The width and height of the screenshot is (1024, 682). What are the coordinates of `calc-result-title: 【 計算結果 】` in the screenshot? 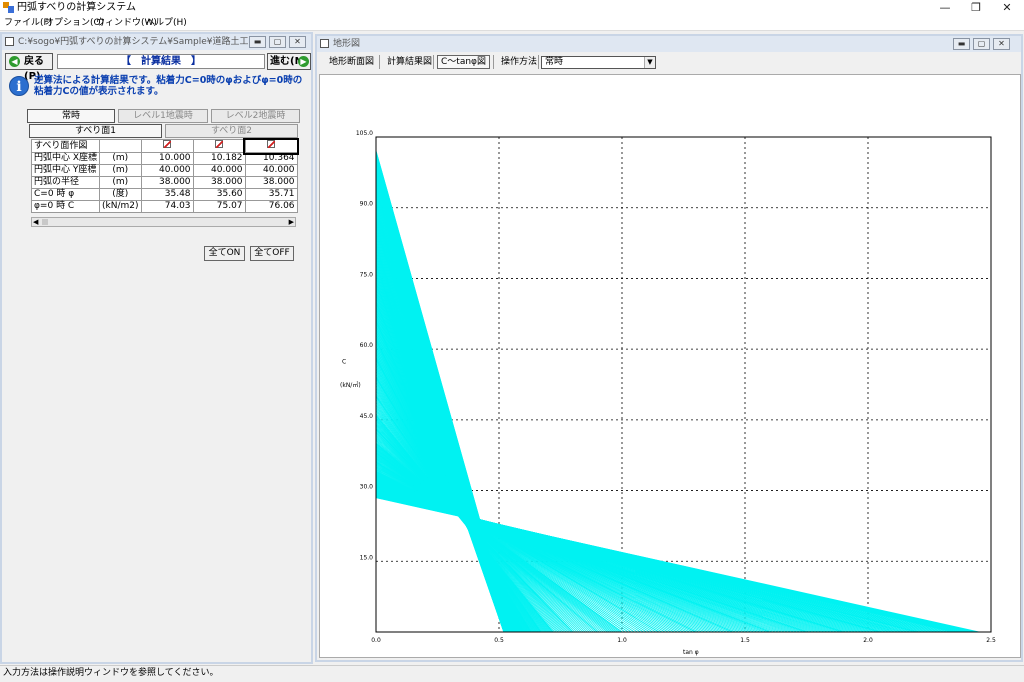 It's located at (161, 61).